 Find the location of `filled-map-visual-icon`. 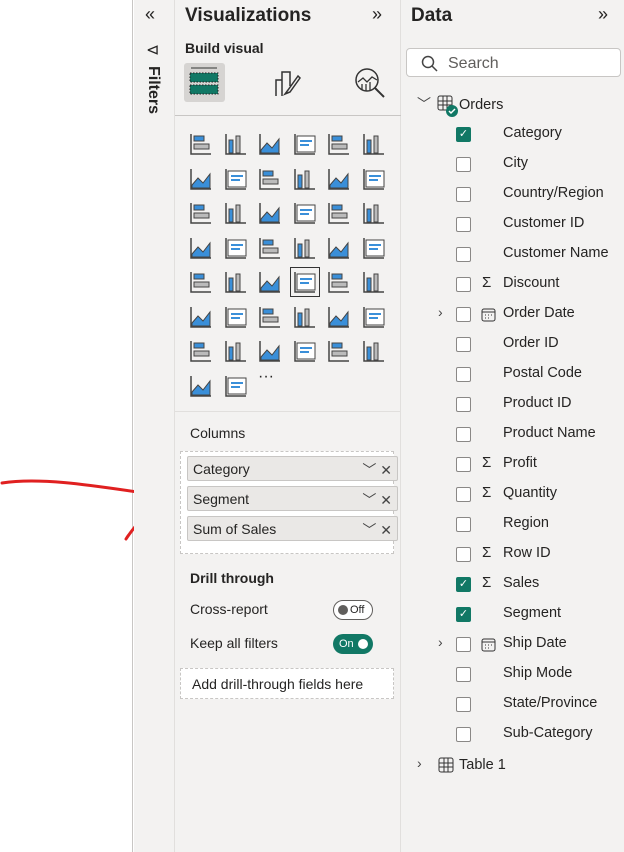

filled-map-visual-icon is located at coordinates (270, 248).